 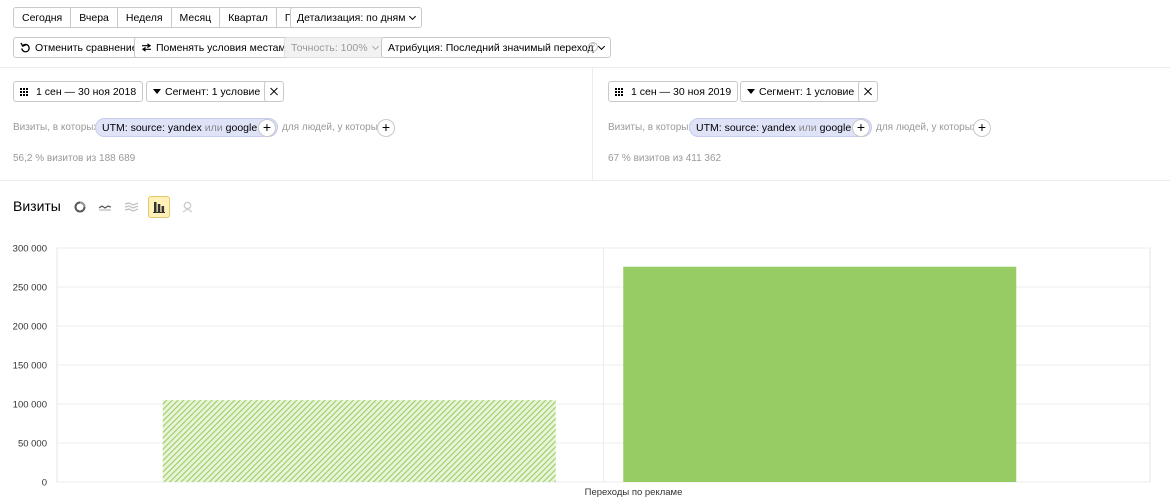 I want to click on right-add-visit-condition-button: +, so click(x=861, y=128).